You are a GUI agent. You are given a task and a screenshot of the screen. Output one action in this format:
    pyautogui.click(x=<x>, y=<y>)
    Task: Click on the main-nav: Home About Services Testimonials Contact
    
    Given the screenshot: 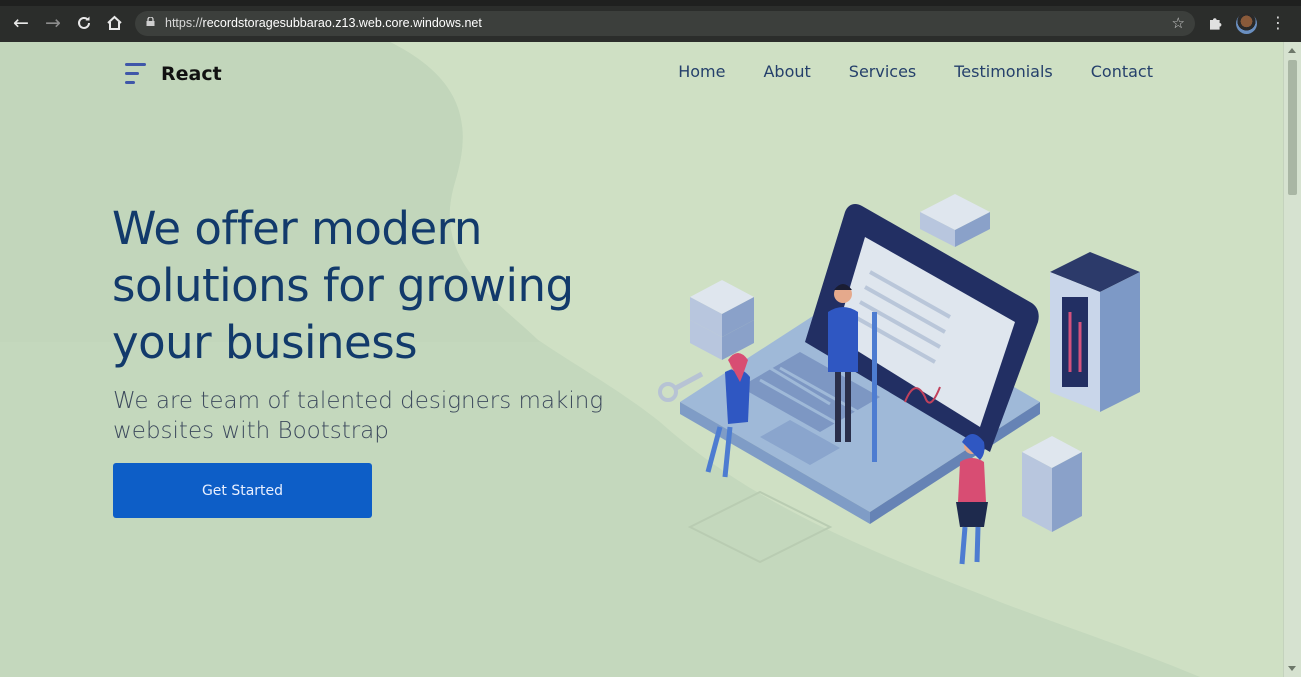 What is the action you would take?
    pyautogui.click(x=915, y=71)
    